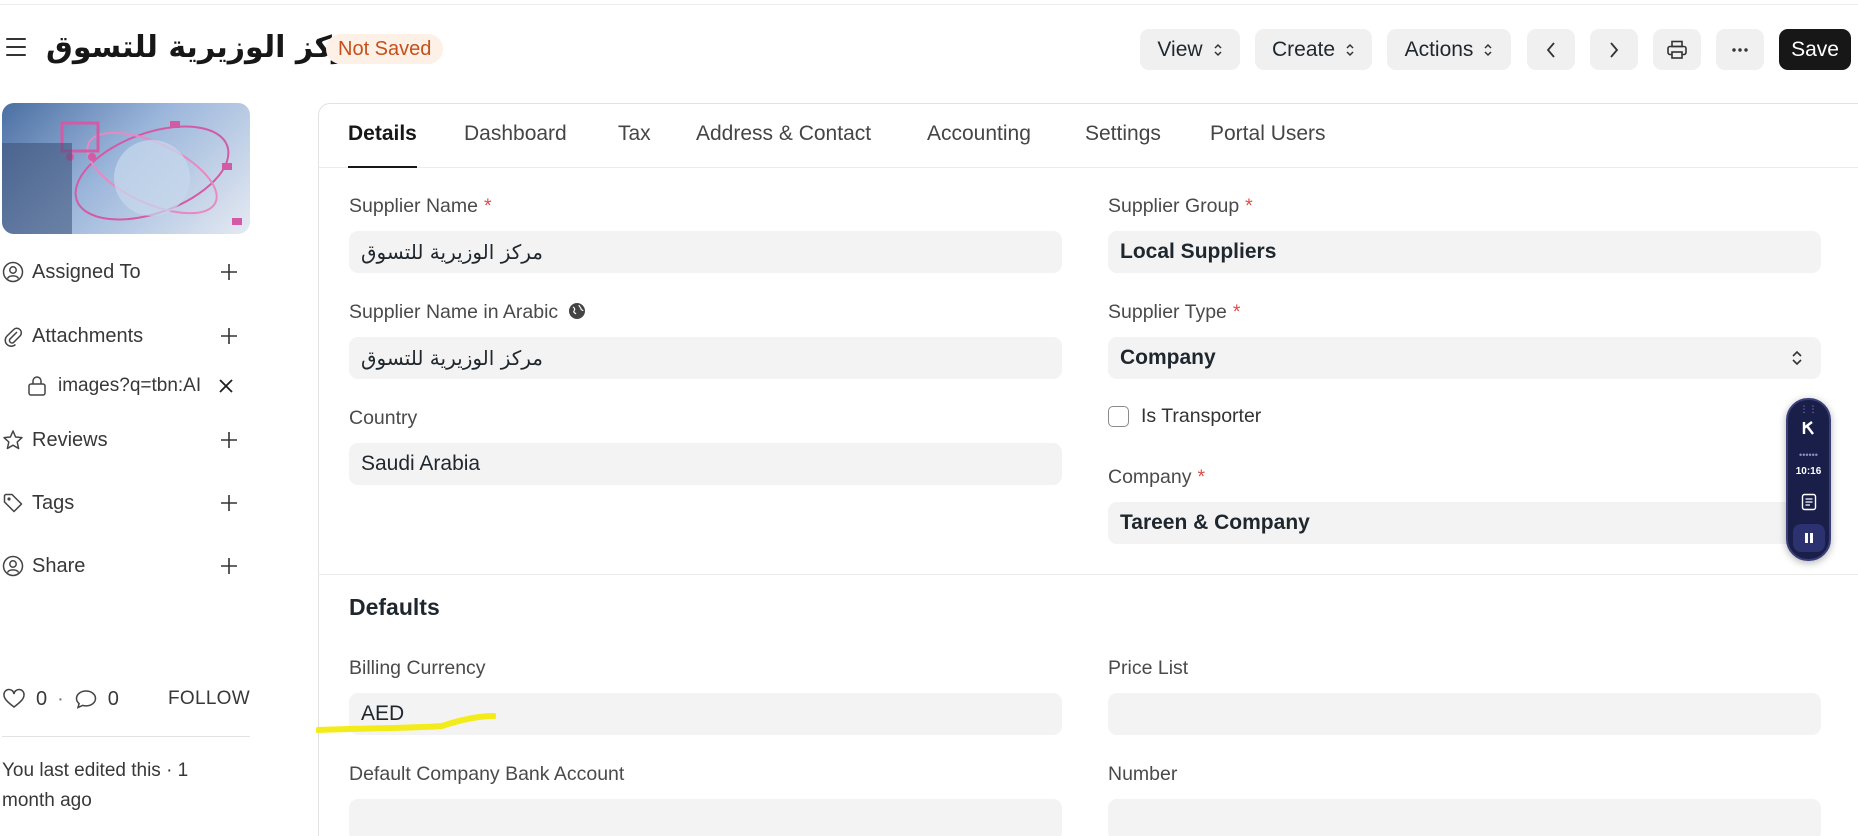 The image size is (1858, 836). I want to click on comment-icon, so click(86, 699).